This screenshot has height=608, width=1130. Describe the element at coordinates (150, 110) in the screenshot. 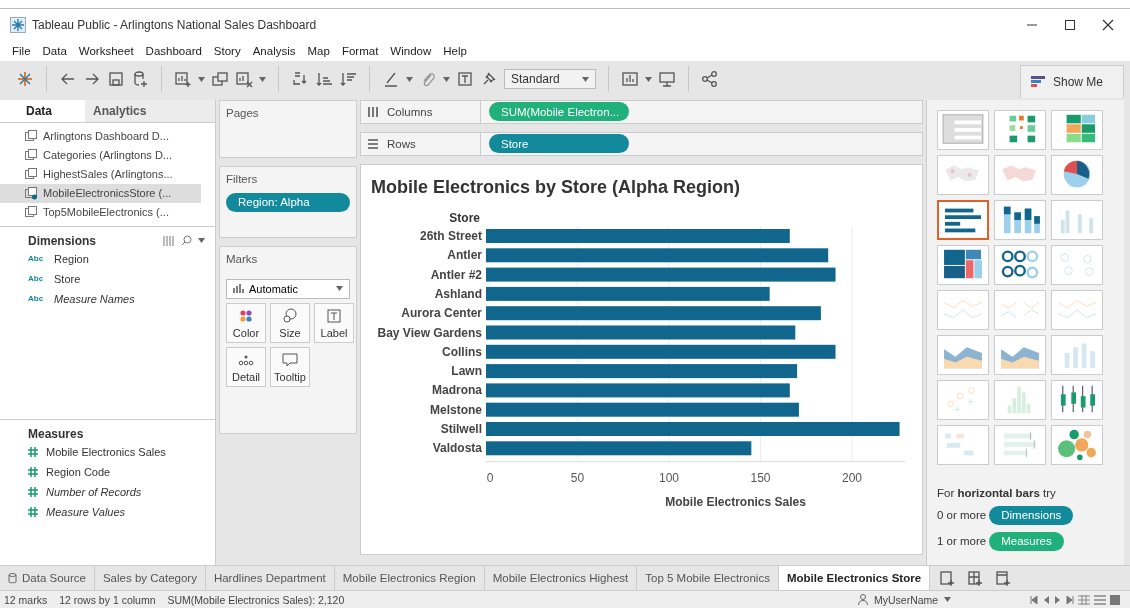

I see `pane-tab: Analytics` at that location.